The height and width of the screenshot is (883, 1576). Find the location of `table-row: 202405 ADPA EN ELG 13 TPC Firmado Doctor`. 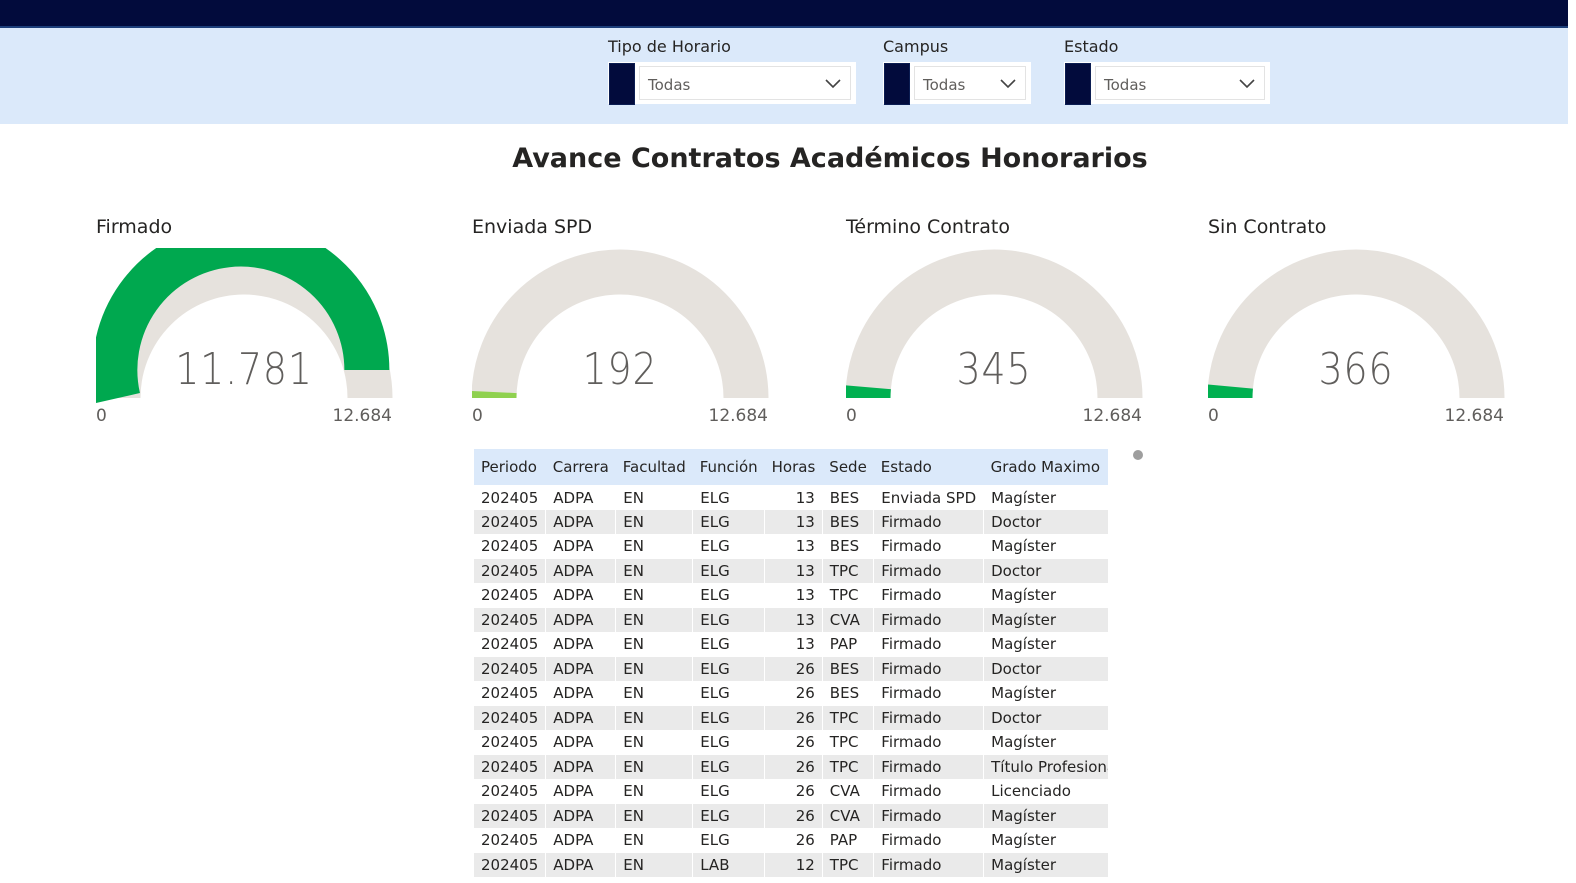

table-row: 202405 ADPA EN ELG 13 TPC Firmado Doctor is located at coordinates (791, 570).